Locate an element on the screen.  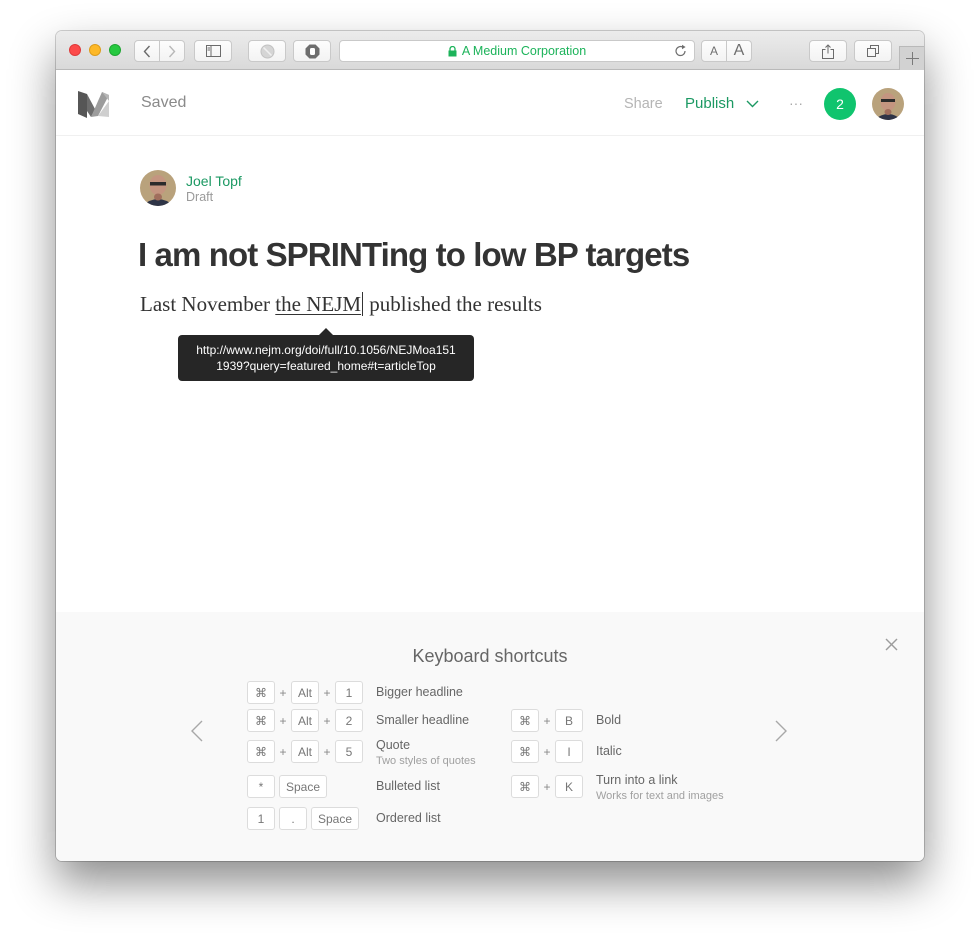
post-status: Draft is located at coordinates (200, 197).